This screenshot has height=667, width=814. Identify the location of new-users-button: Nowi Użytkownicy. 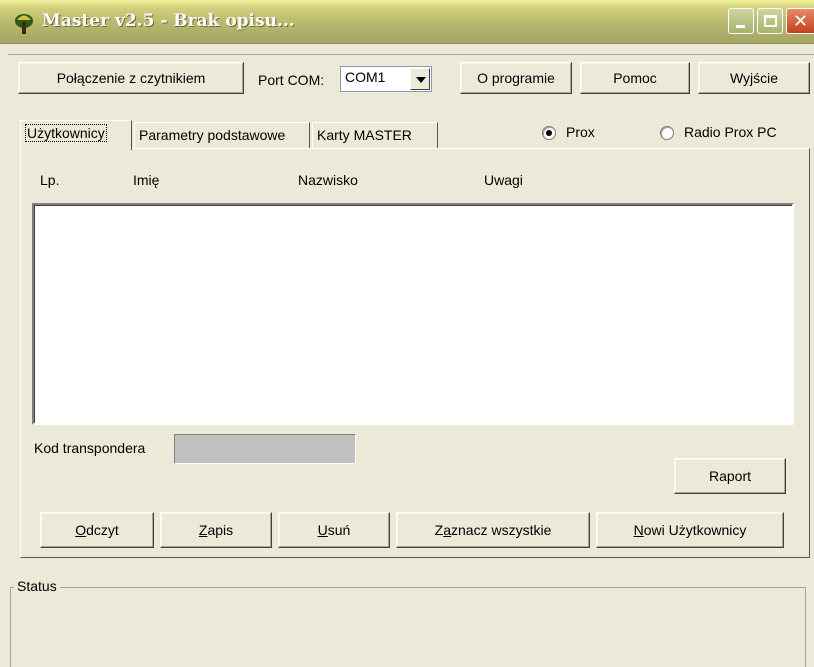
(690, 530).